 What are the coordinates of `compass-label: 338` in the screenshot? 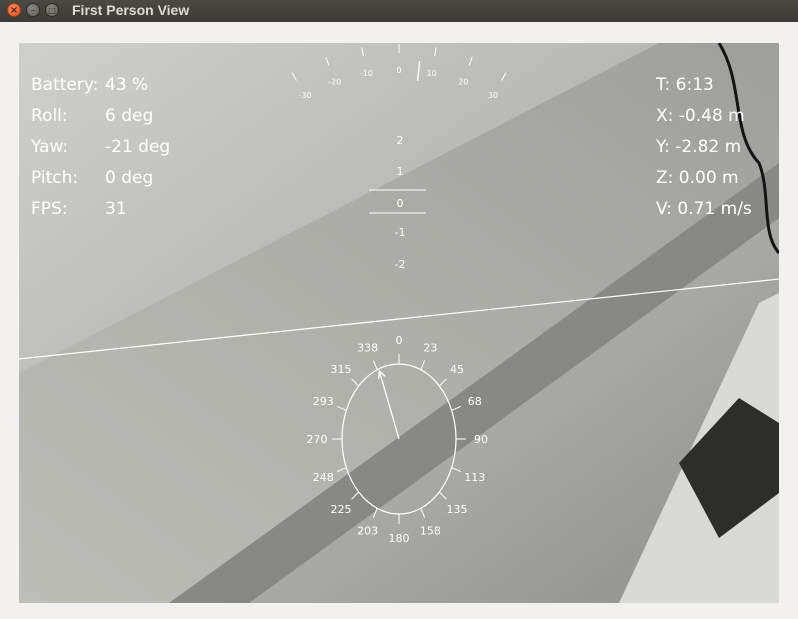 It's located at (367, 348).